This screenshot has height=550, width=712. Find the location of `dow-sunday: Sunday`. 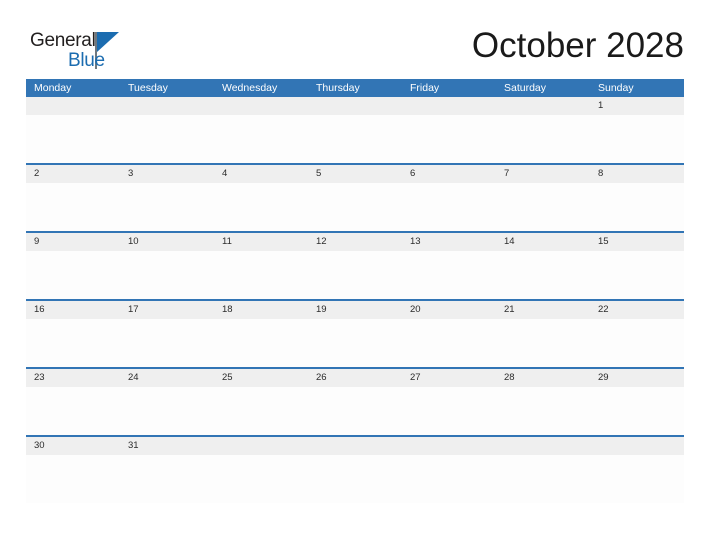

dow-sunday: Sunday is located at coordinates (616, 88).